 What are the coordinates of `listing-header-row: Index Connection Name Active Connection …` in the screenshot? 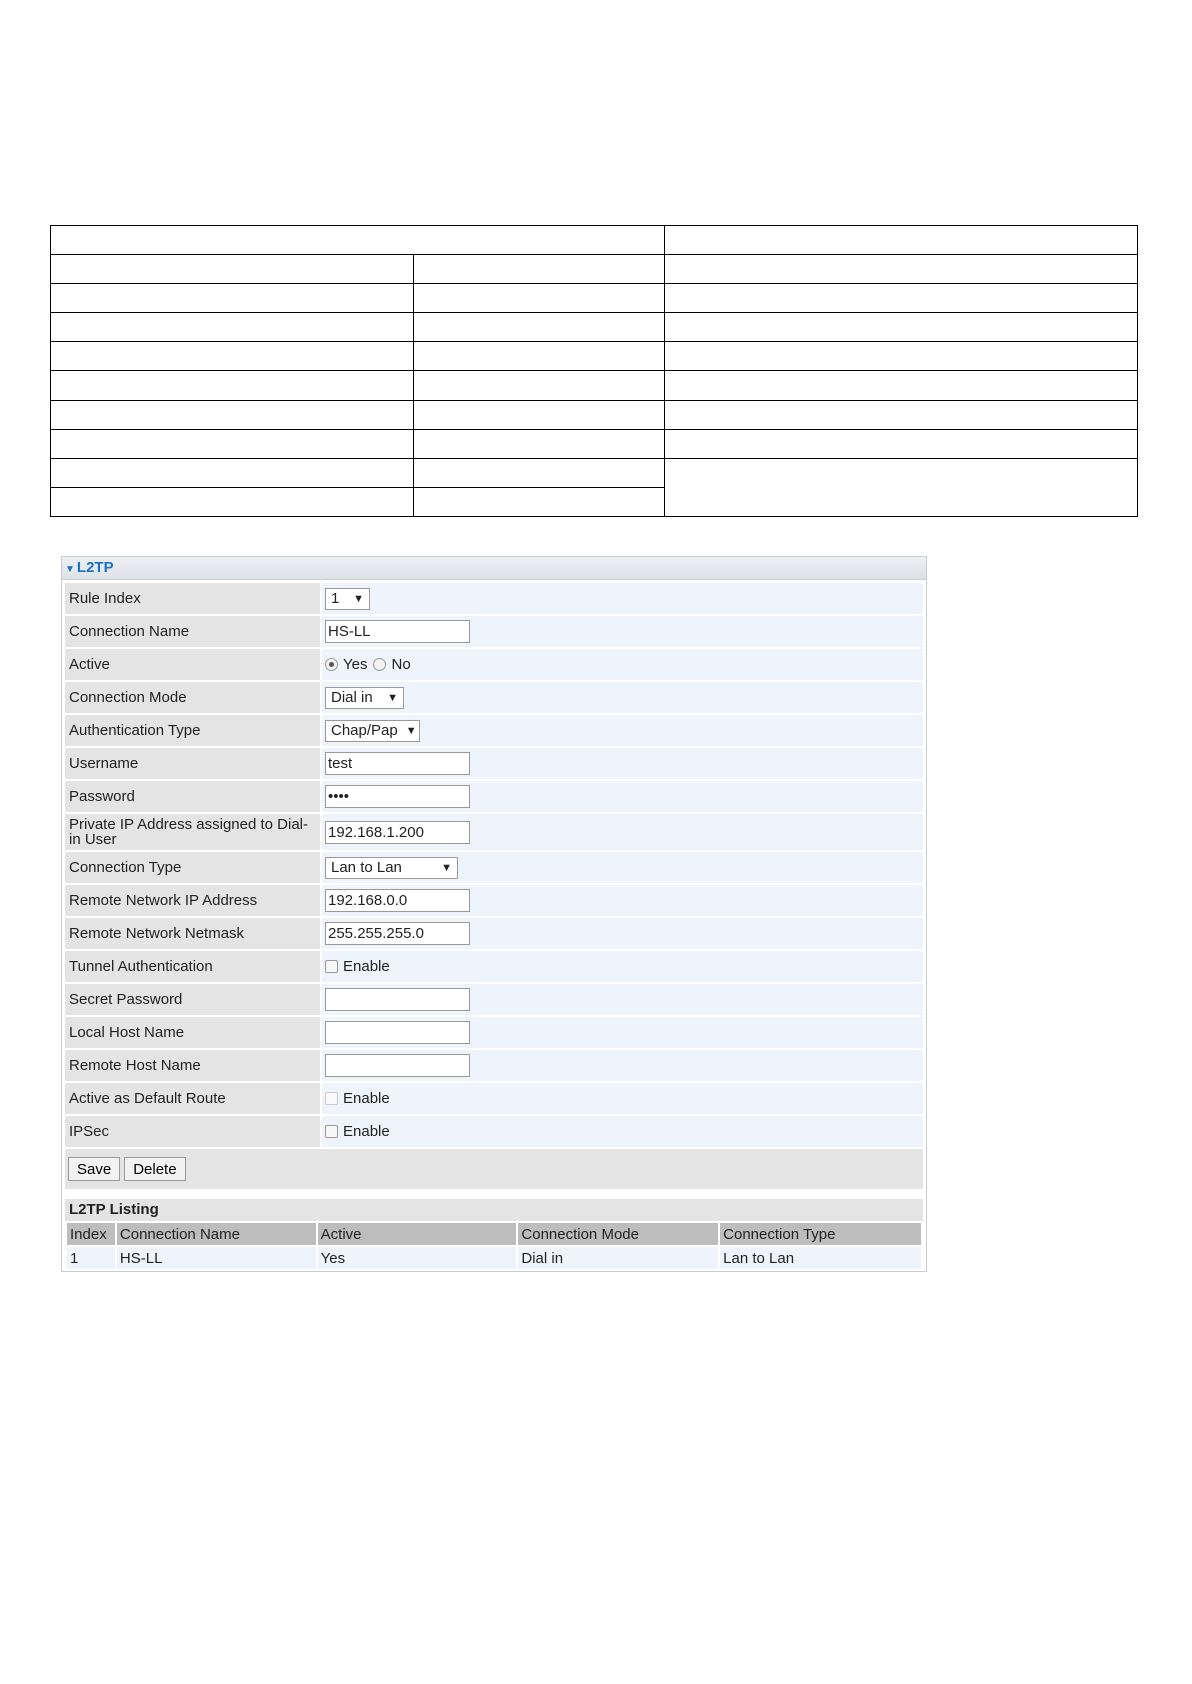 It's located at (494, 1234).